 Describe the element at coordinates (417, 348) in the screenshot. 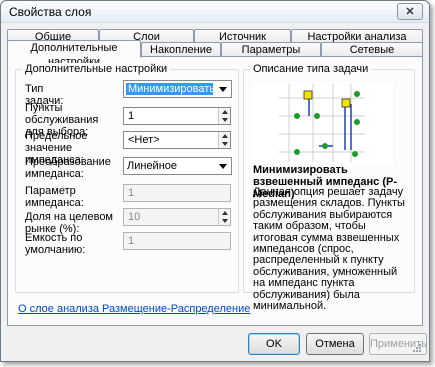

I see `resize-grip-icon` at that location.